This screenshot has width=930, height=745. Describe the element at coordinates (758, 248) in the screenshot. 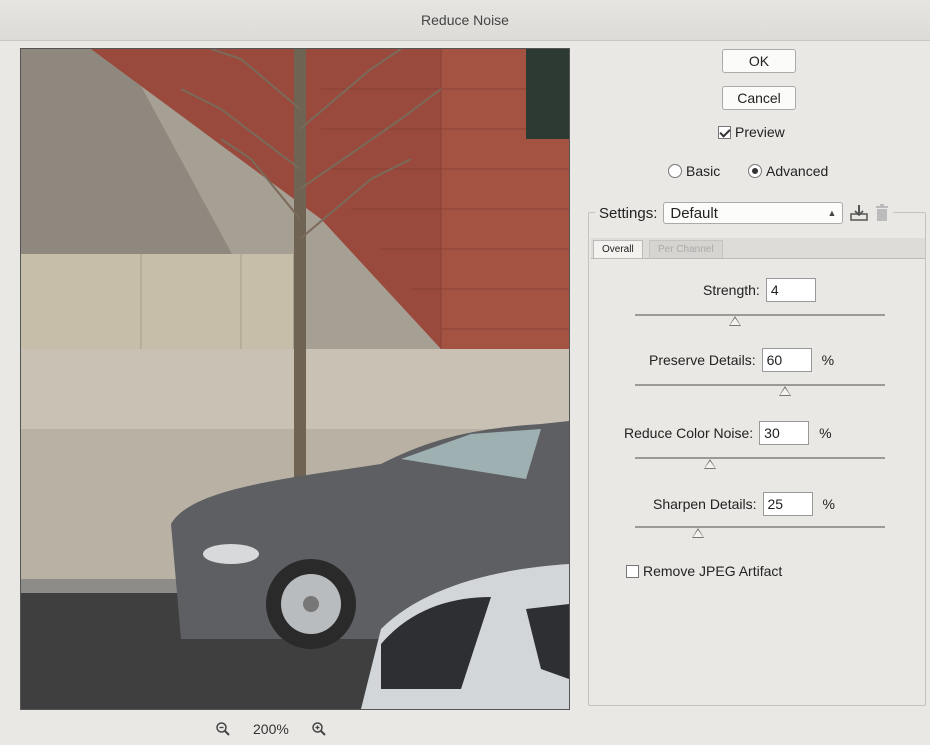

I see `tab-bar: Overall Per Channel` at that location.